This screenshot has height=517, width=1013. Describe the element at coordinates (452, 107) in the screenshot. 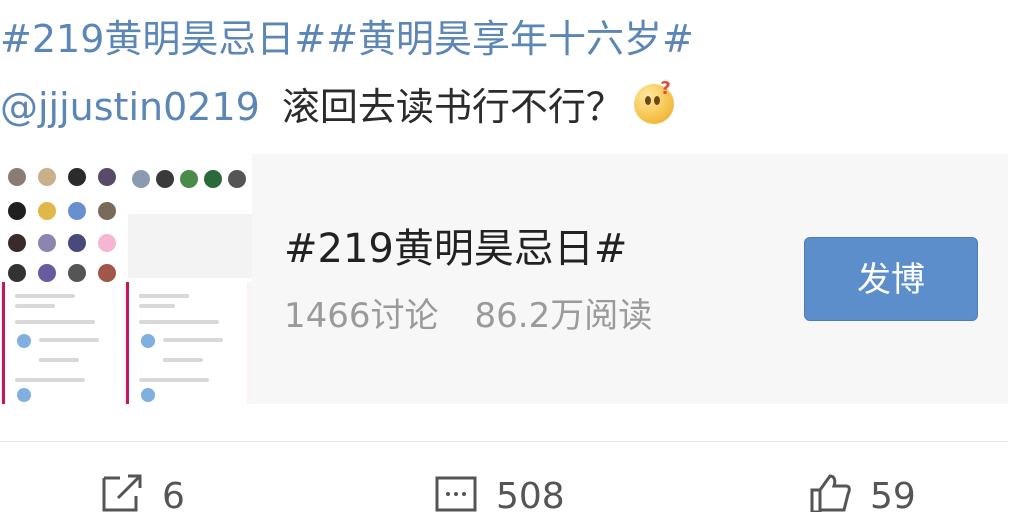

I see `post-message: 滚回去读书行不行？` at that location.